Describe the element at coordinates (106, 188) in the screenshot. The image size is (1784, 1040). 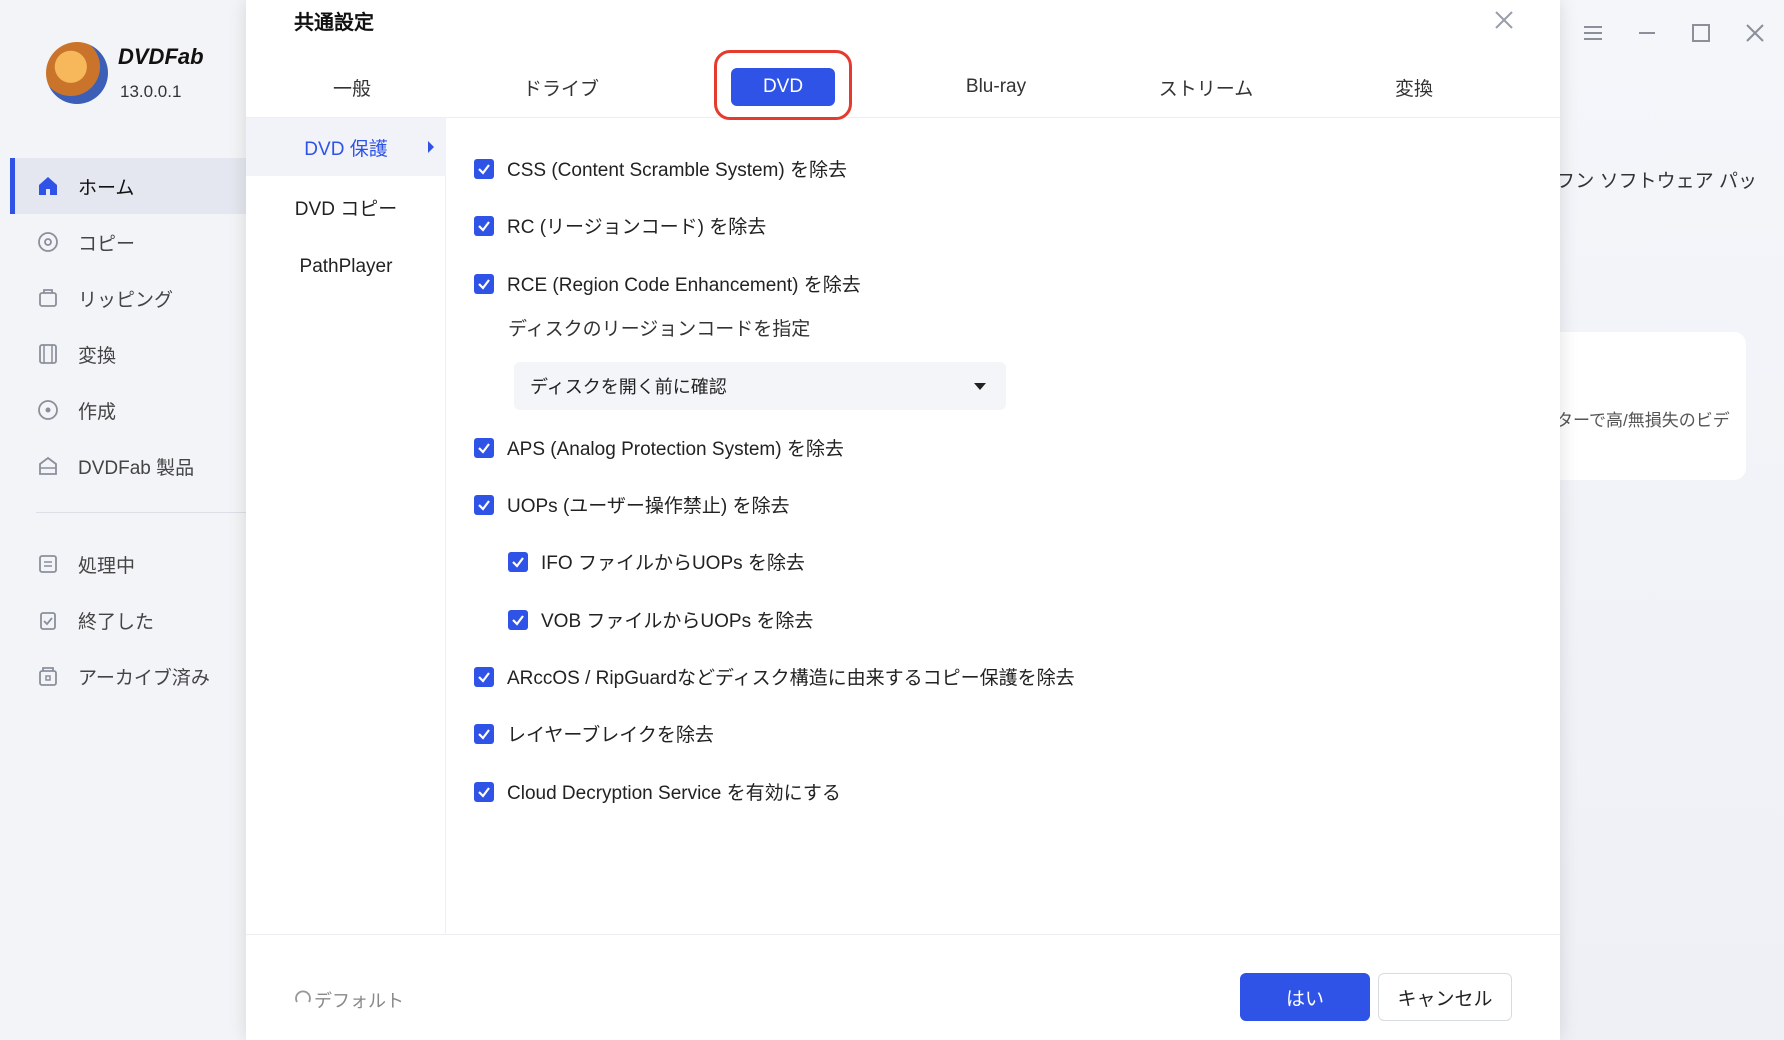
I see `nav-label: ホーム` at that location.